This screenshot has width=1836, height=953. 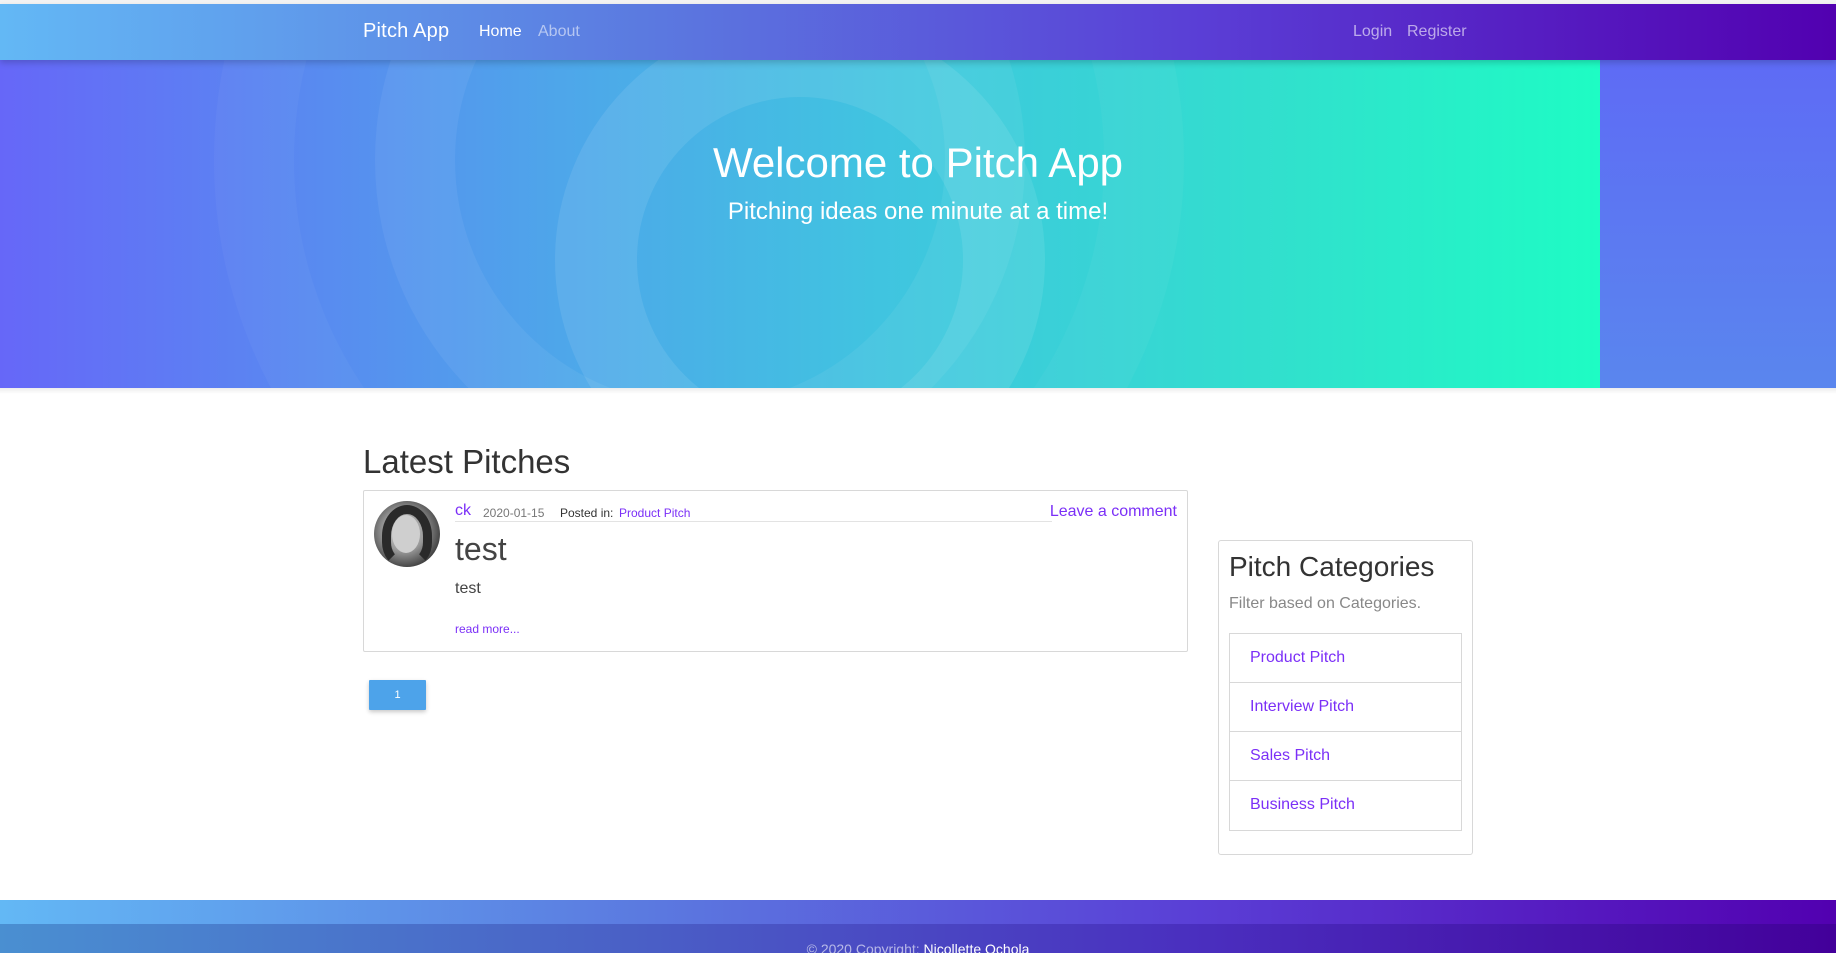 What do you see at coordinates (1332, 566) in the screenshot?
I see `sidebar-title: Pitch Categories` at bounding box center [1332, 566].